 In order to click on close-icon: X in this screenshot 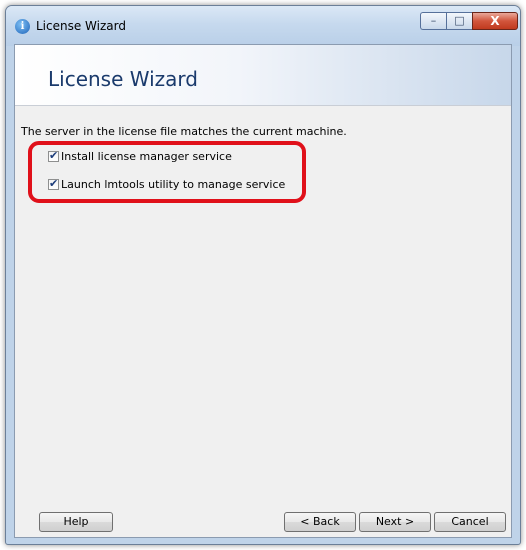, I will do `click(495, 21)`.